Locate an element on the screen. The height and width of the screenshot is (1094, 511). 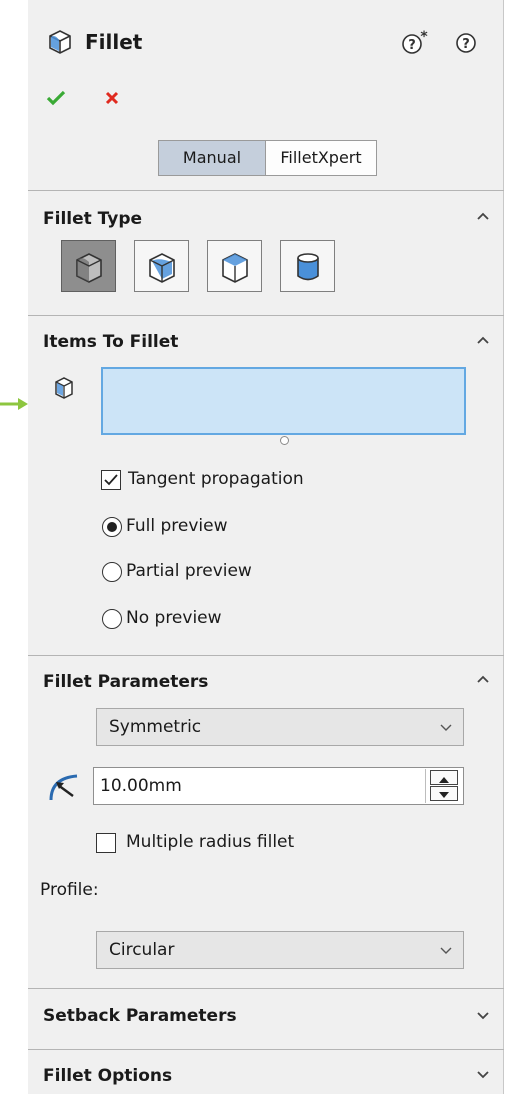
tangent-propagation-checkbox is located at coordinates (111, 480).